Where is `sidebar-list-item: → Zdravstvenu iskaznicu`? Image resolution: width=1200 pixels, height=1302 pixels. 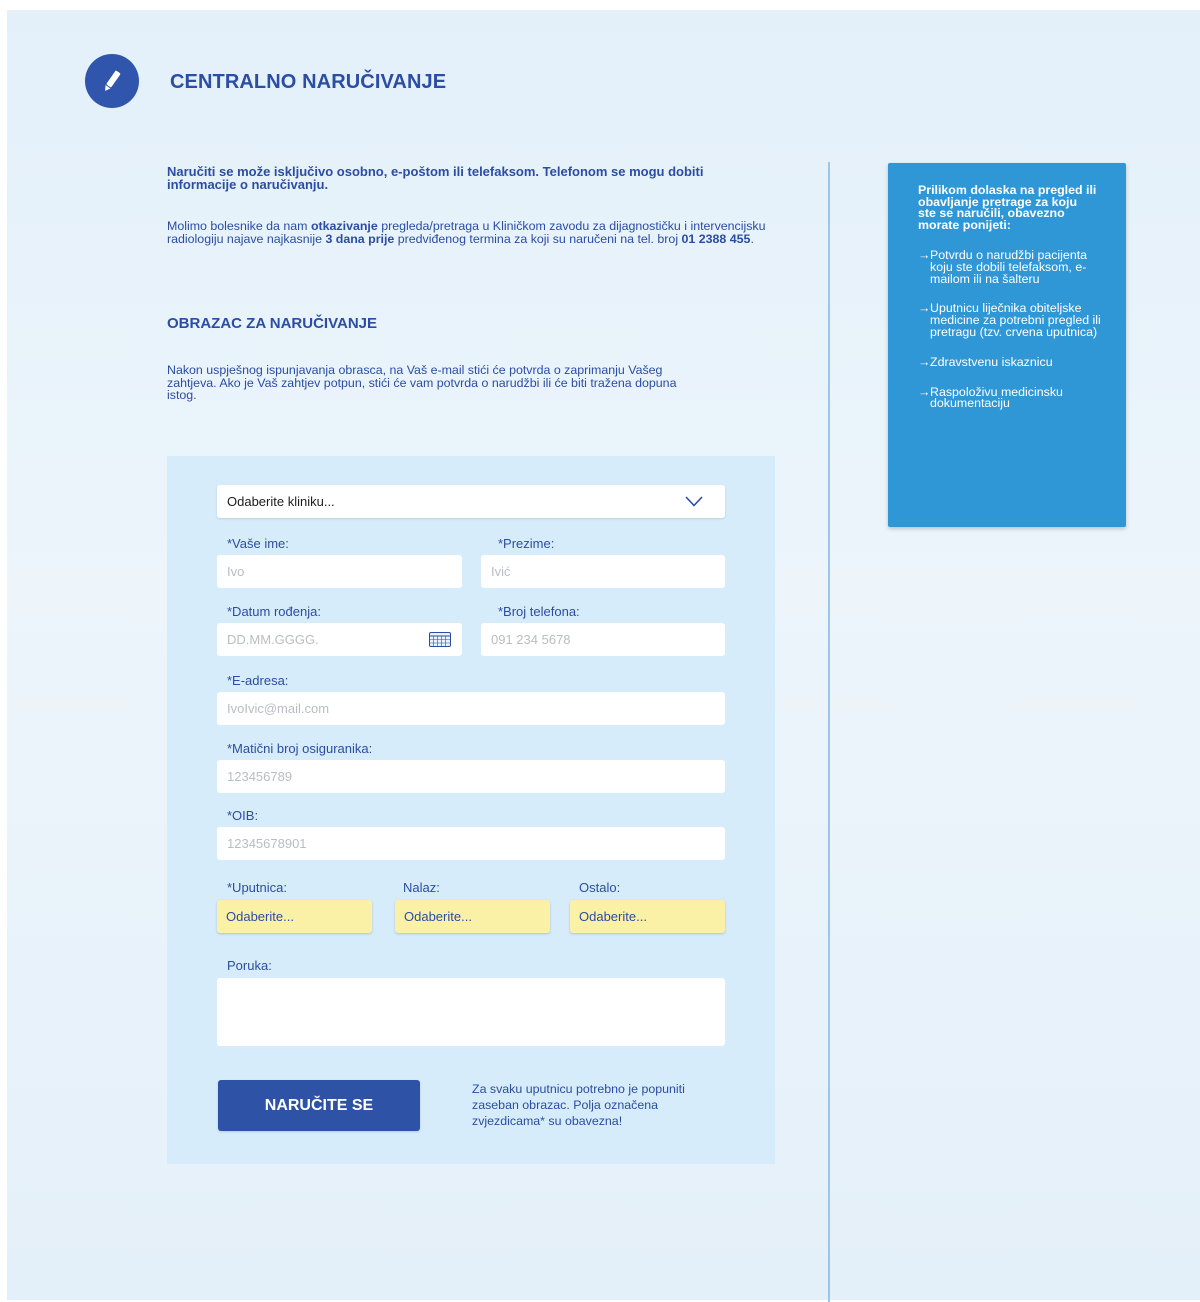 sidebar-list-item: → Zdravstvenu iskaznicu is located at coordinates (1012, 361).